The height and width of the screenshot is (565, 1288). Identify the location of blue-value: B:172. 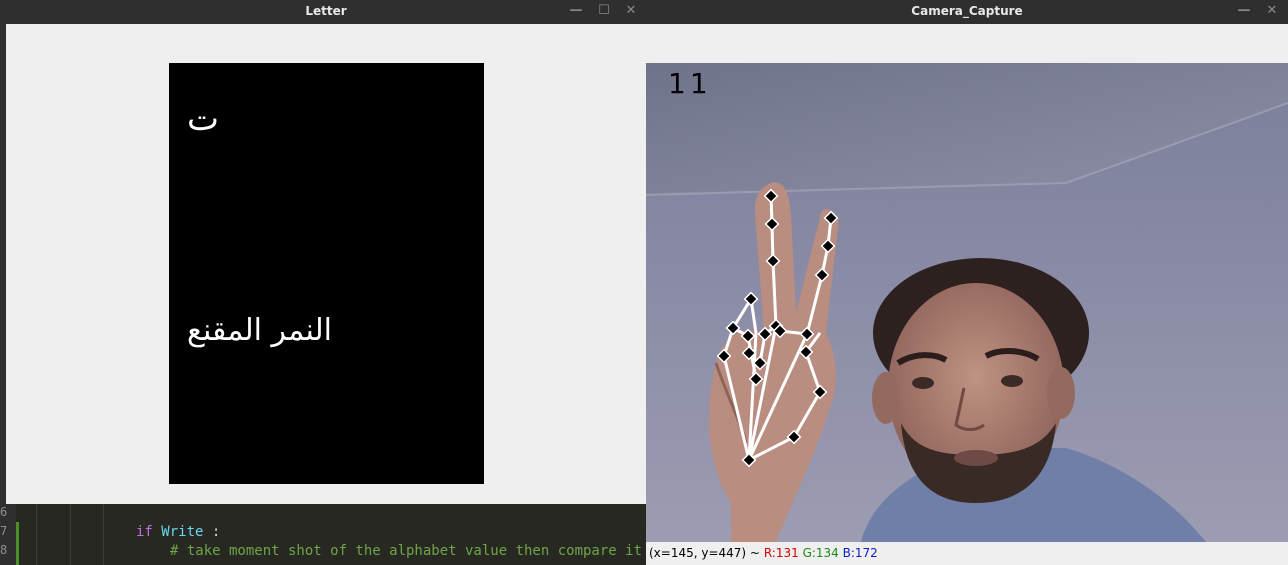
(860, 553).